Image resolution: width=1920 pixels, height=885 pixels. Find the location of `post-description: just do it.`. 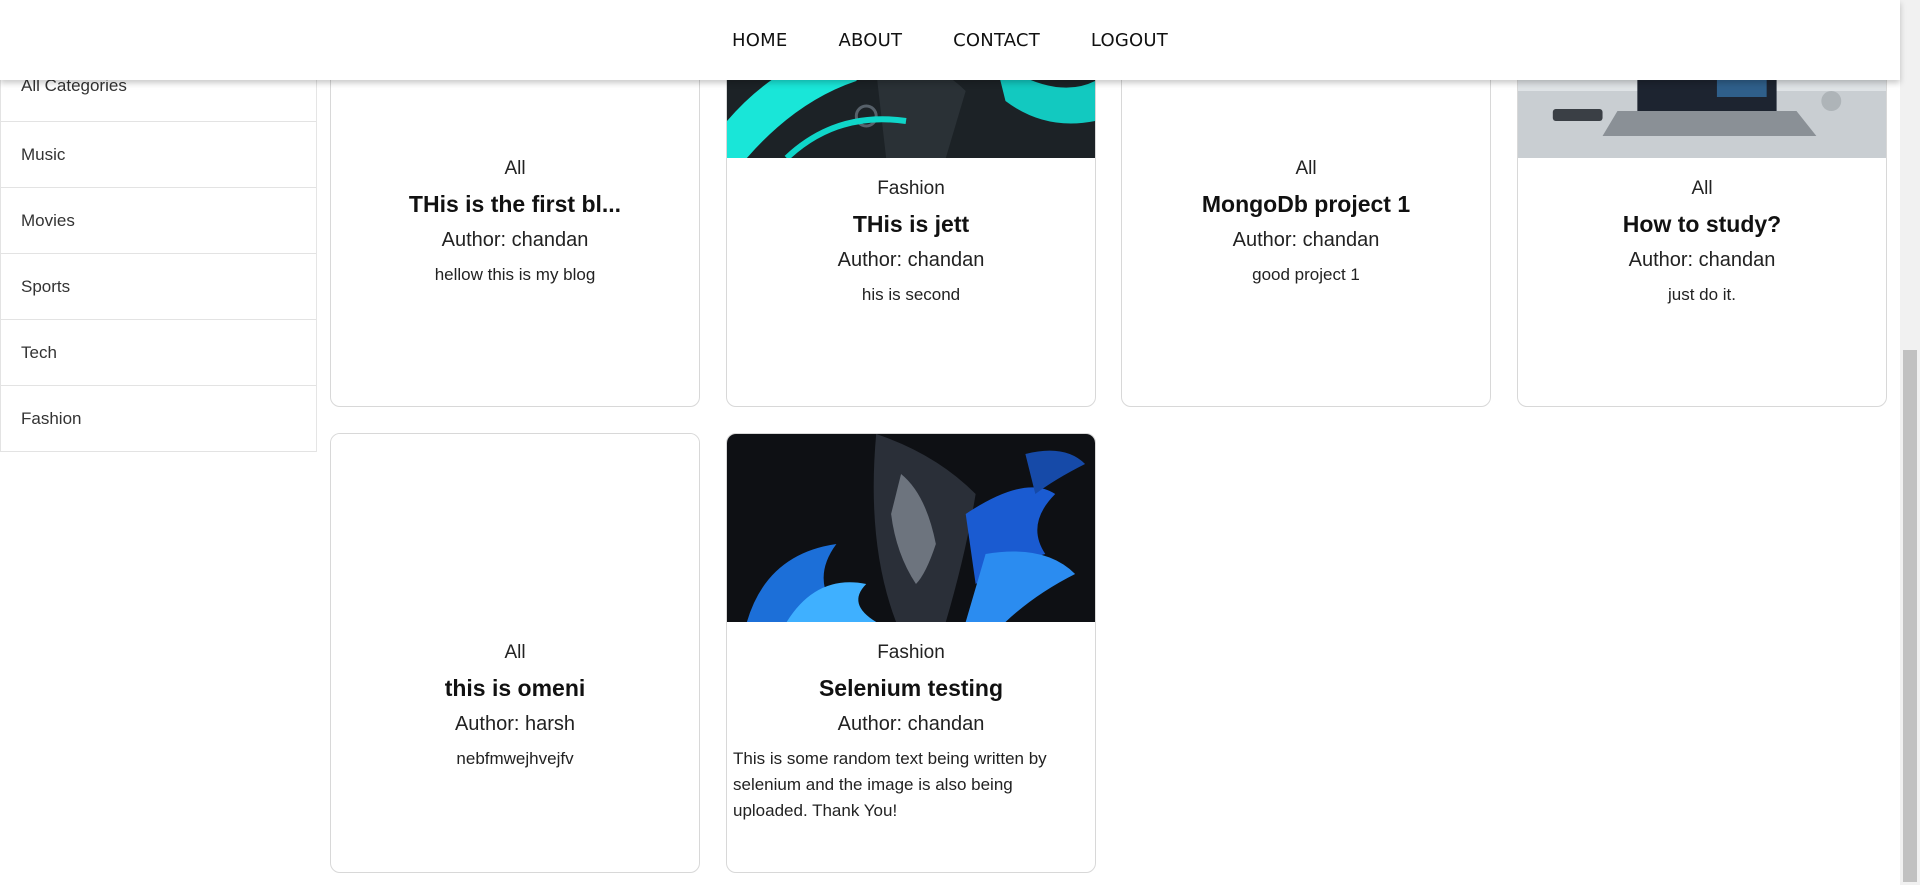

post-description: just do it. is located at coordinates (1702, 294).